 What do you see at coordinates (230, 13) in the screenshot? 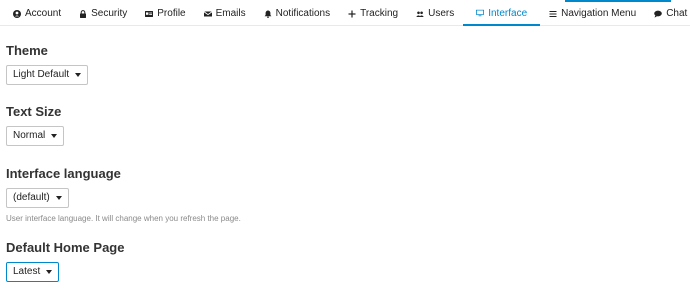
I see `tab-label: Emails` at bounding box center [230, 13].